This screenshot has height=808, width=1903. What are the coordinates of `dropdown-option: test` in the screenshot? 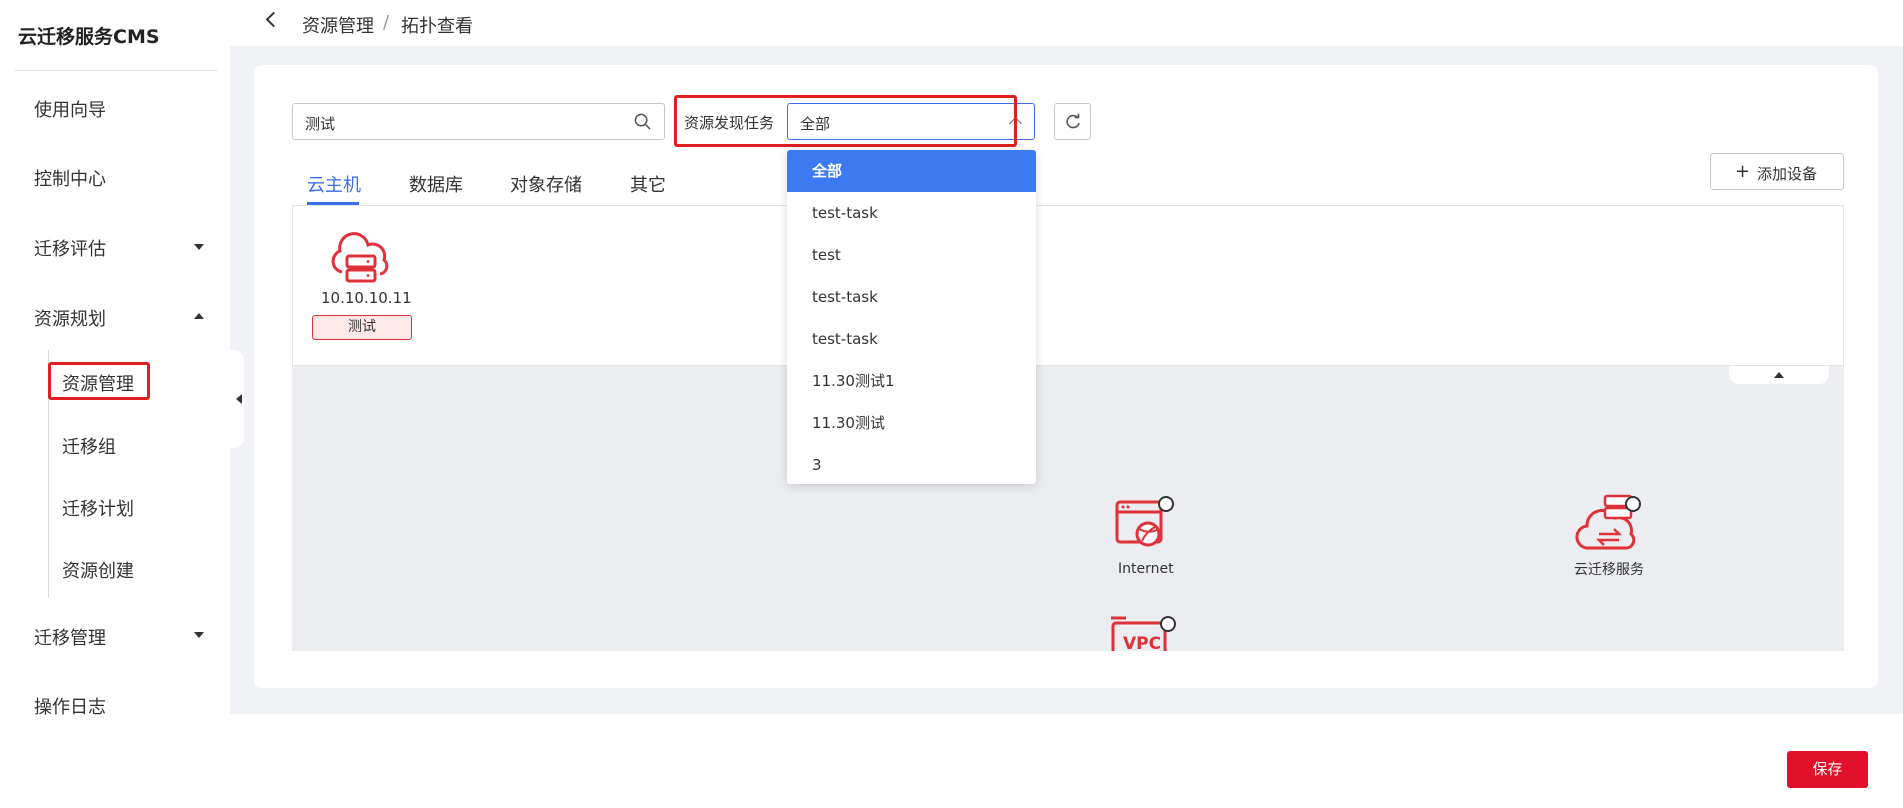 It's located at (911, 255).